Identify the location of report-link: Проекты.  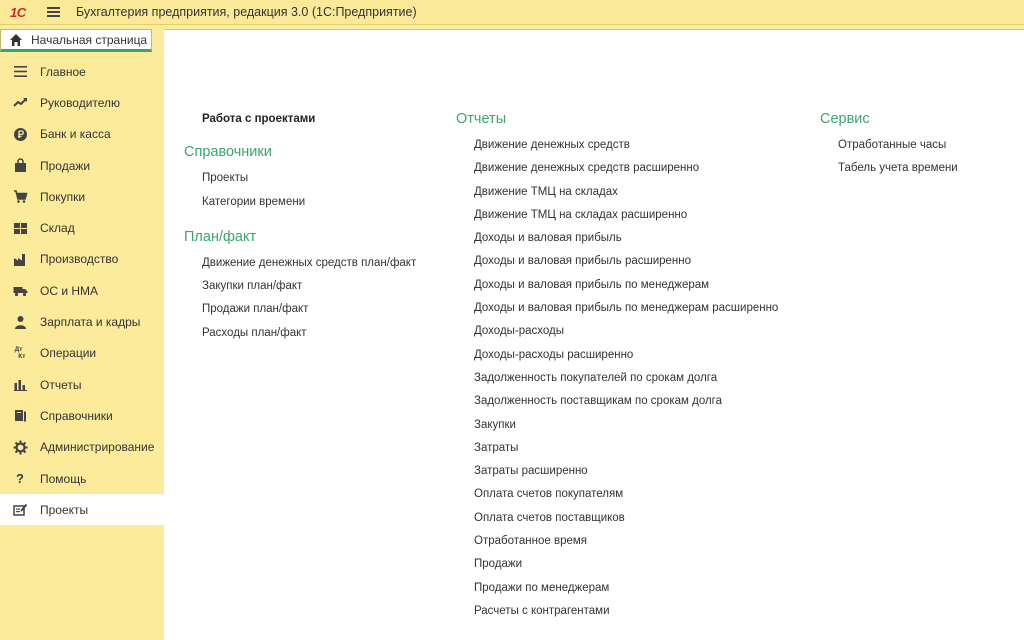
(300, 178).